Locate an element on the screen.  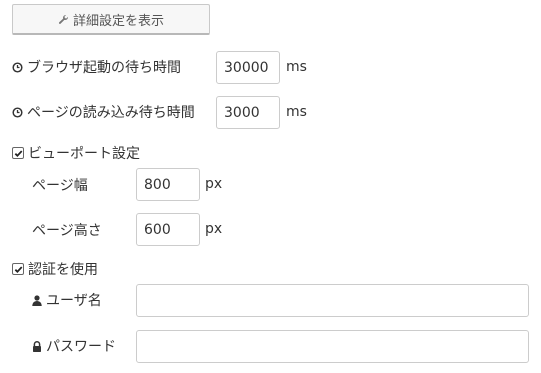
auth-checkbox-row: 認証を使用 is located at coordinates (55, 269).